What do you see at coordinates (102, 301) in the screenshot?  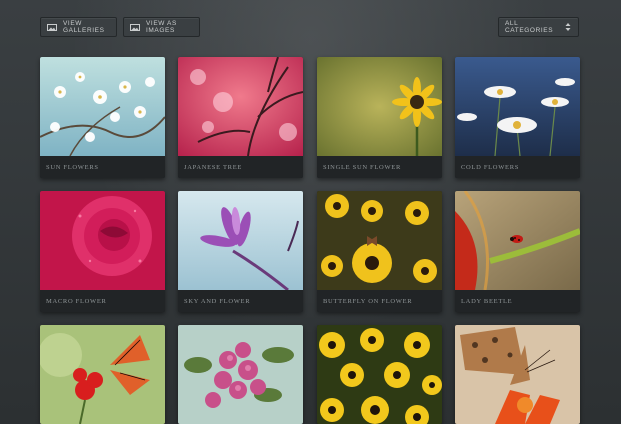 I see `gallery-caption: Macro Flower` at bounding box center [102, 301].